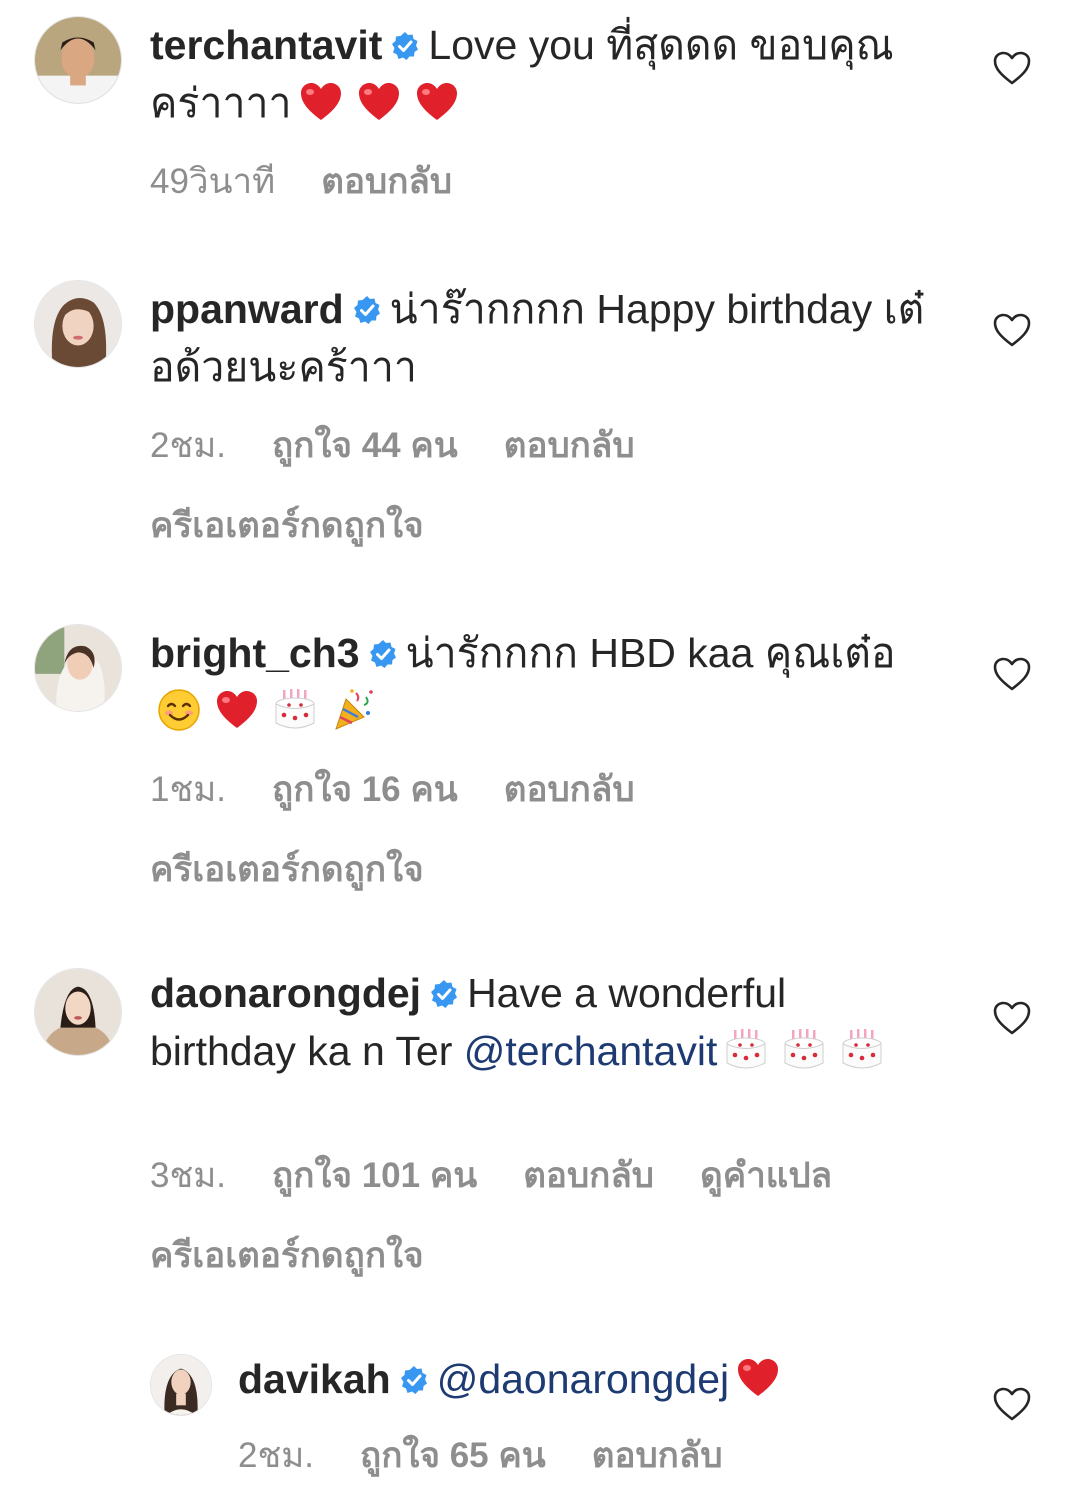  Describe the element at coordinates (766, 1175) in the screenshot. I see `see-translation-button: ดูคำแปล` at that location.